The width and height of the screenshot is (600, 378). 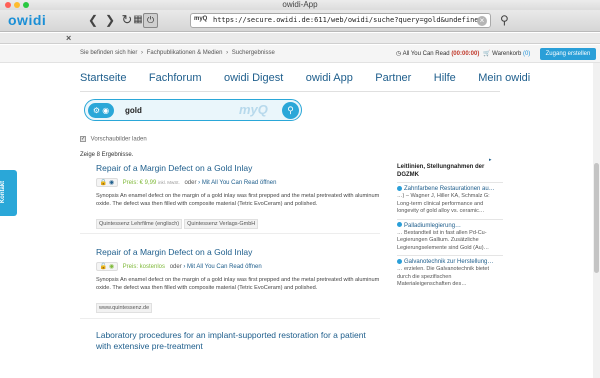 What do you see at coordinates (139, 224) in the screenshot?
I see `result-tag: Quintessenz Lehrfilme (englisch)` at bounding box center [139, 224].